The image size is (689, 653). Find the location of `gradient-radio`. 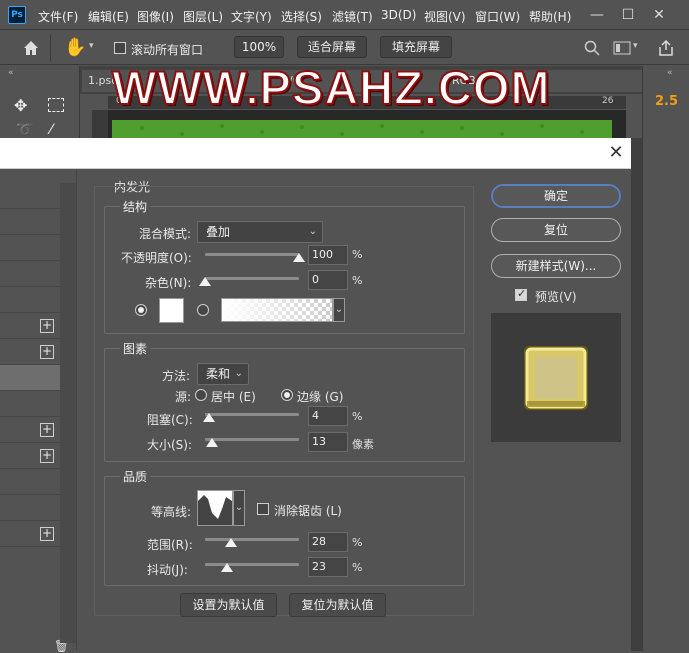

gradient-radio is located at coordinates (203, 310).